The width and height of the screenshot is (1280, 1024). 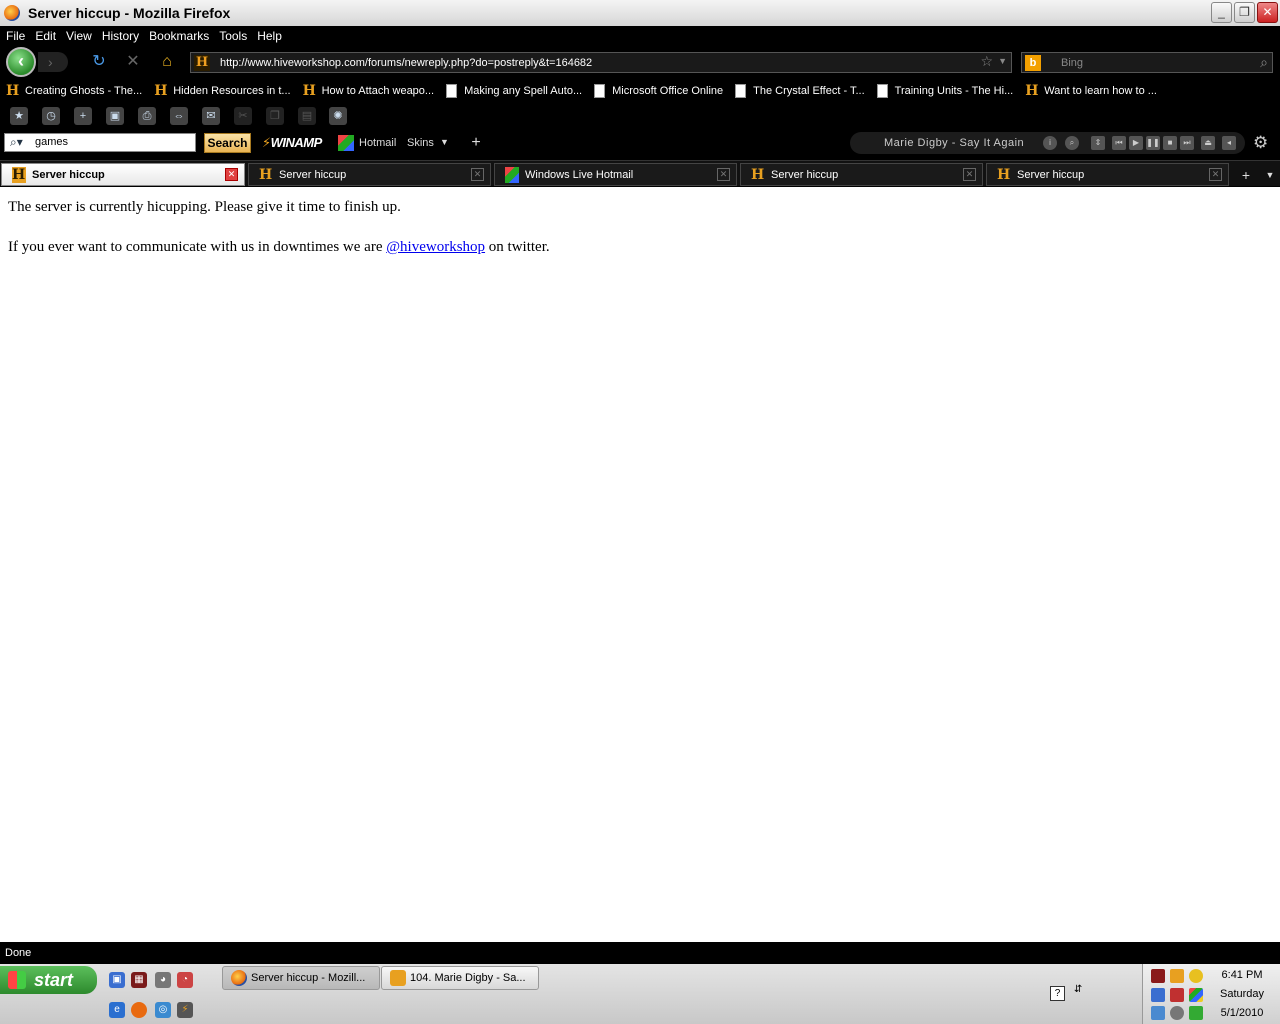 What do you see at coordinates (1242, 994) in the screenshot?
I see `clock-day: Saturday` at bounding box center [1242, 994].